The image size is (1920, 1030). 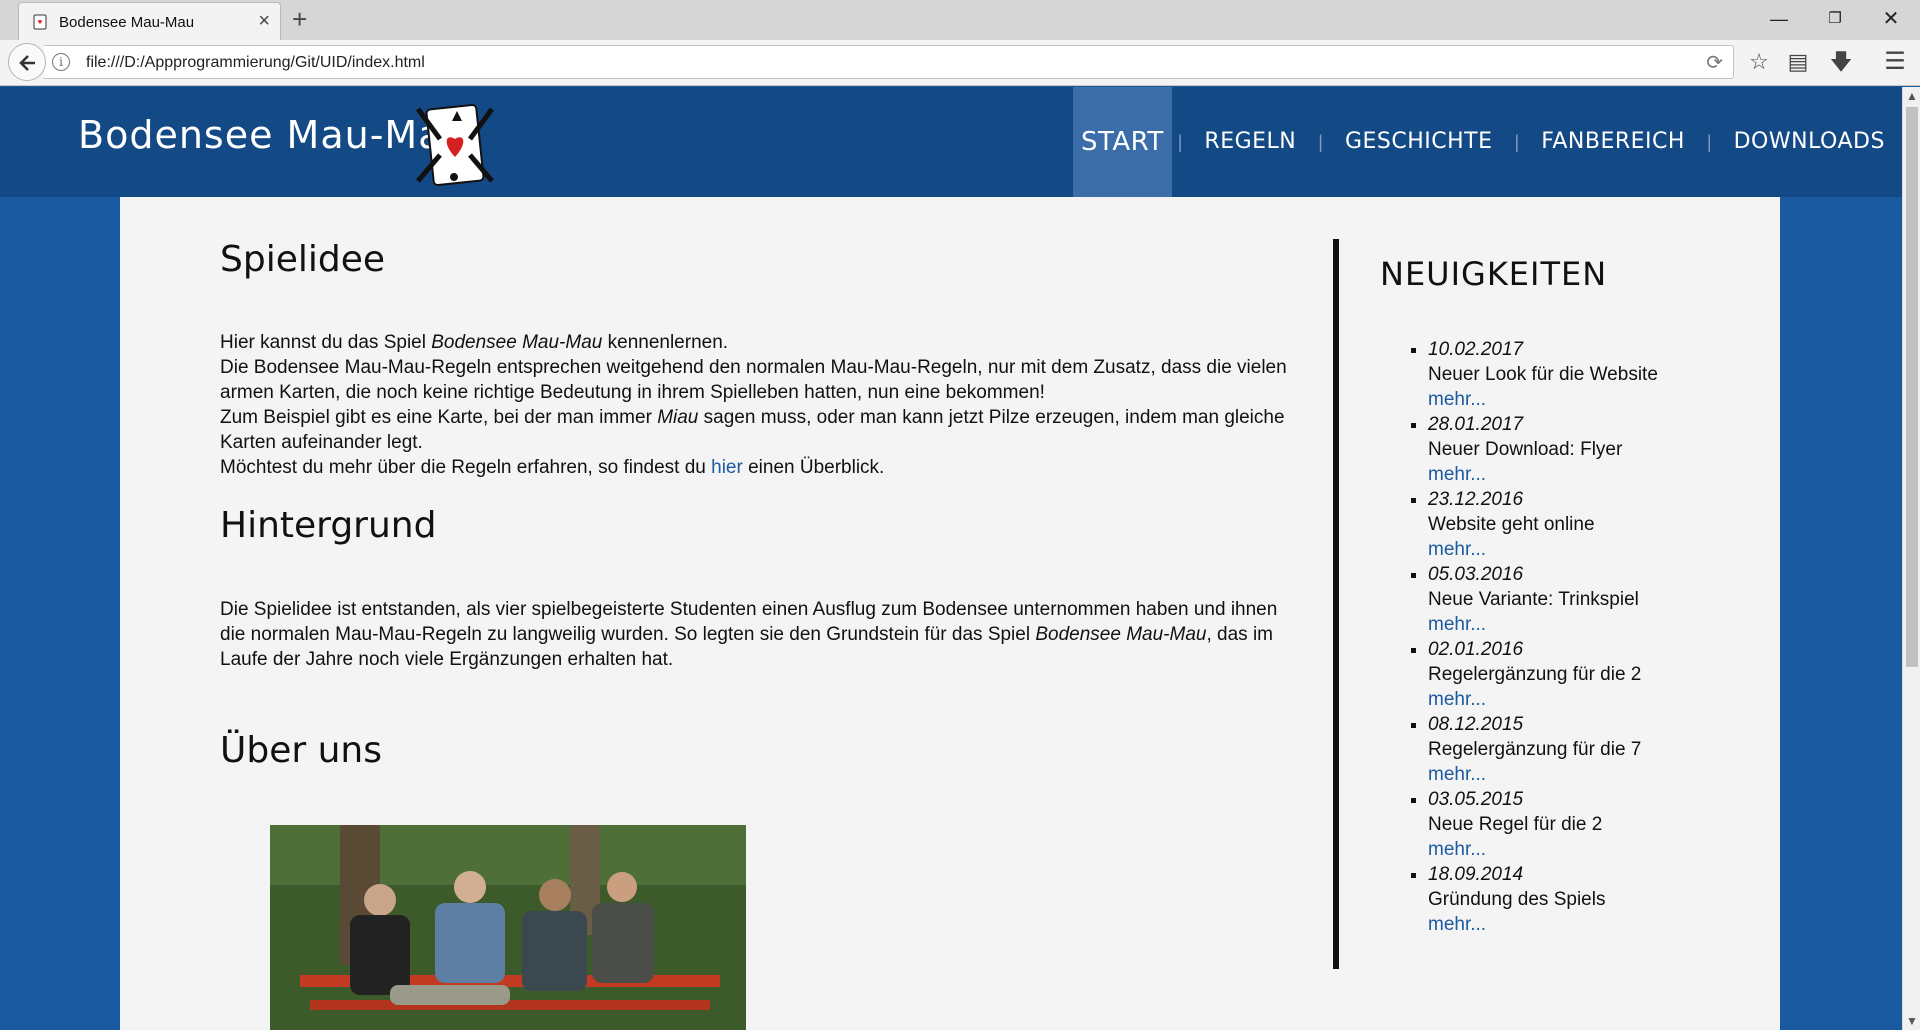 I want to click on download-icon: 🡇, so click(x=1841, y=62).